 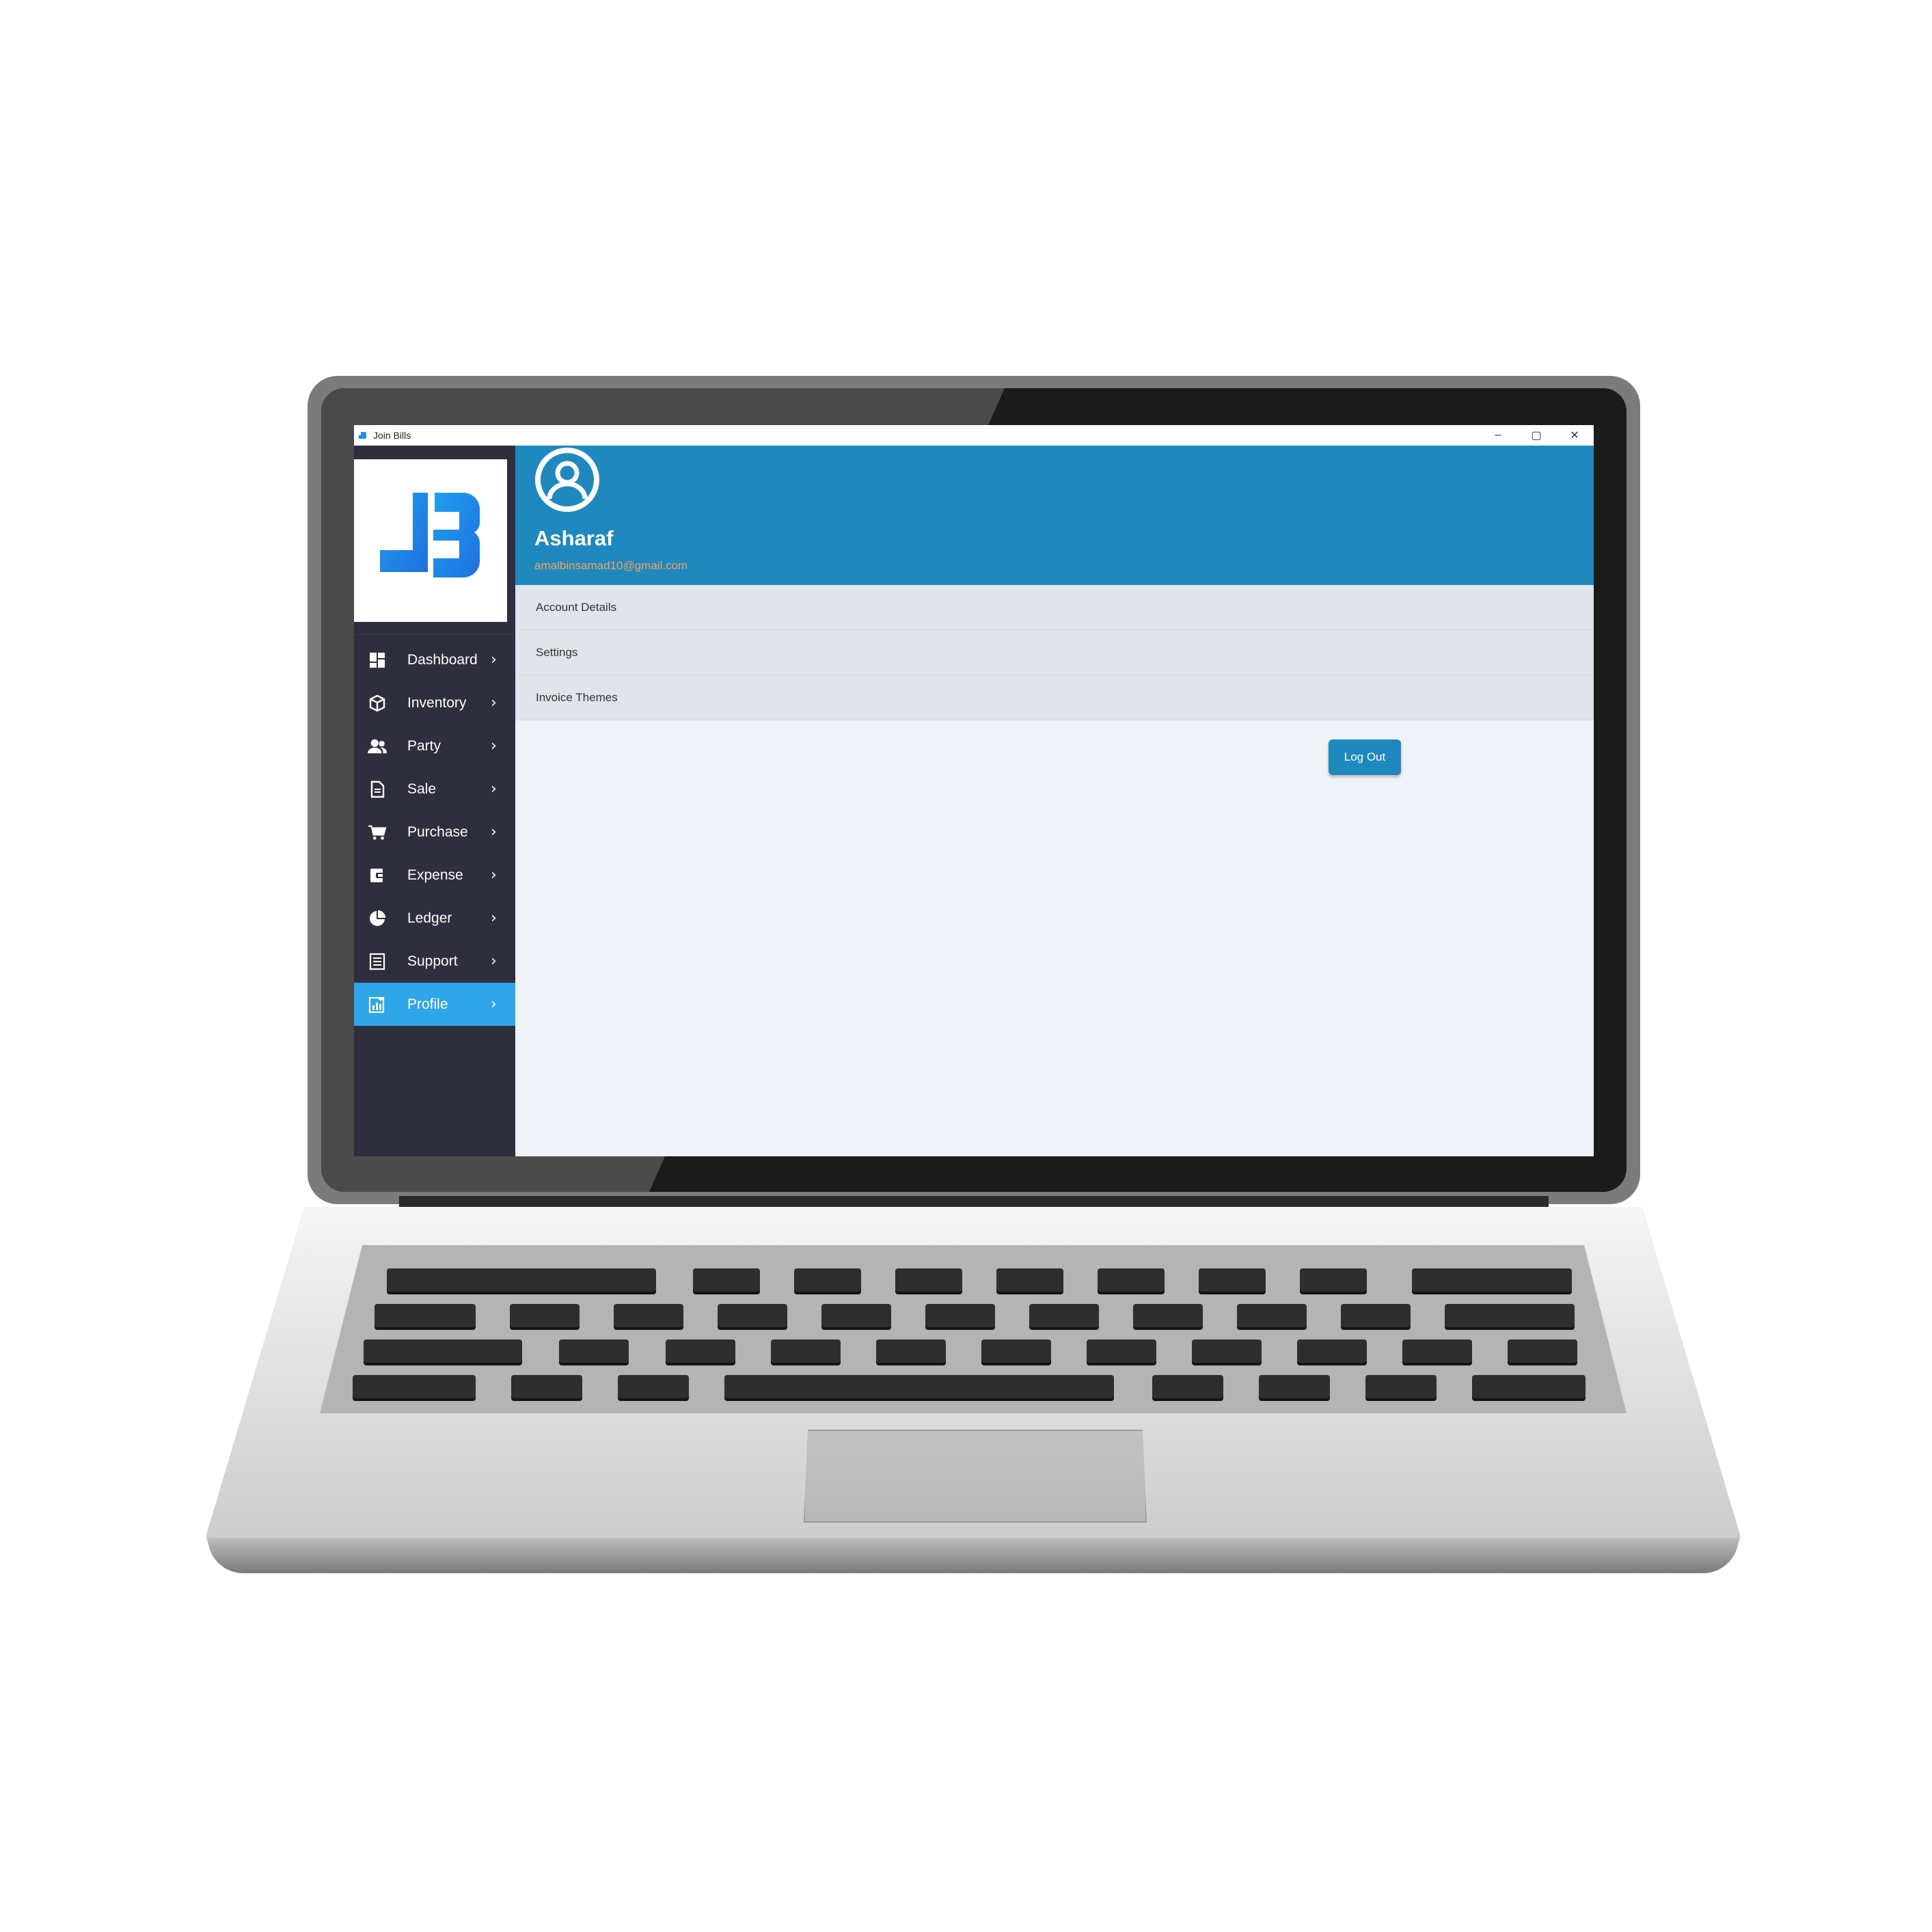 I want to click on sidebar-item-profile: Profile ›, so click(x=434, y=1004).